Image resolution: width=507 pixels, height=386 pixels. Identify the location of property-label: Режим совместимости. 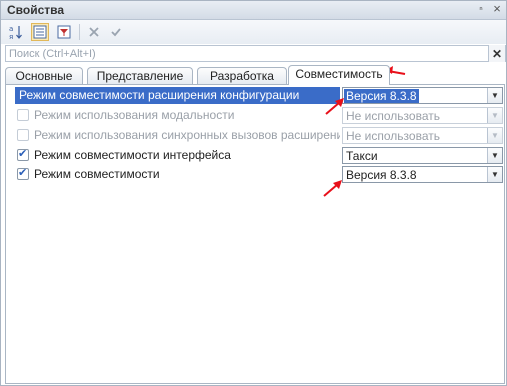
(97, 174).